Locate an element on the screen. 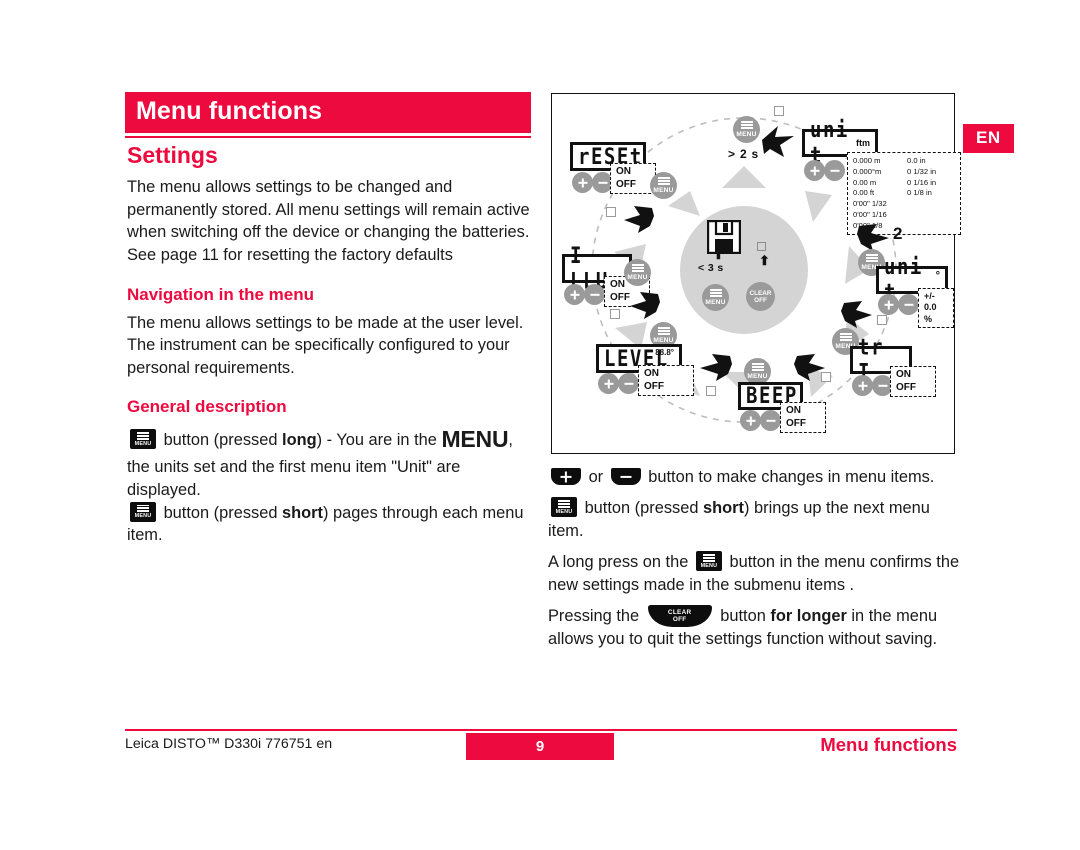 The height and width of the screenshot is (850, 1080). p2-pre: button (pressed is located at coordinates (644, 508).